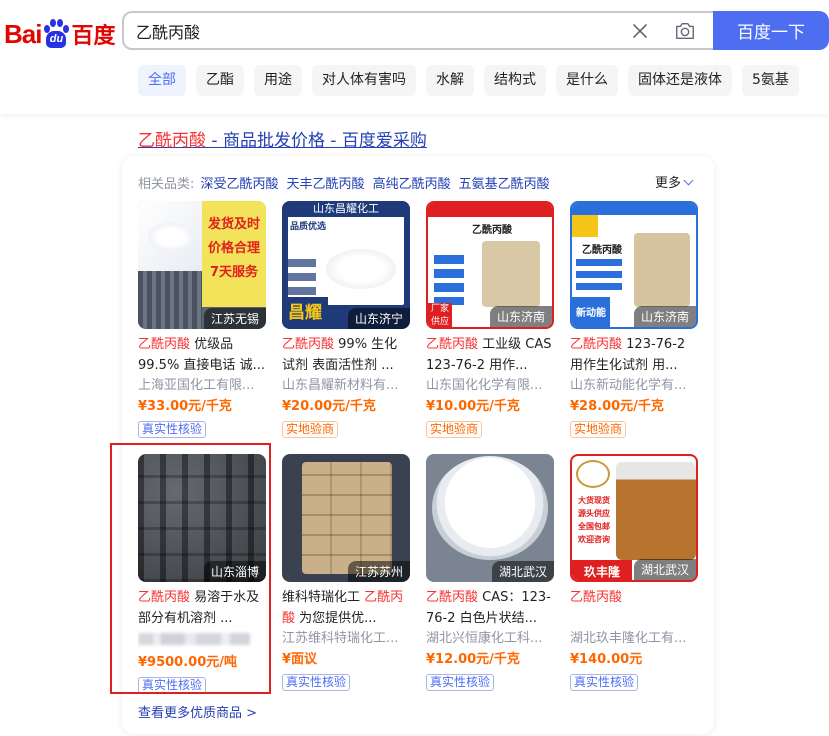 This screenshot has width=829, height=736. I want to click on result-title-highlight: 乙酰丙酸, so click(172, 141).